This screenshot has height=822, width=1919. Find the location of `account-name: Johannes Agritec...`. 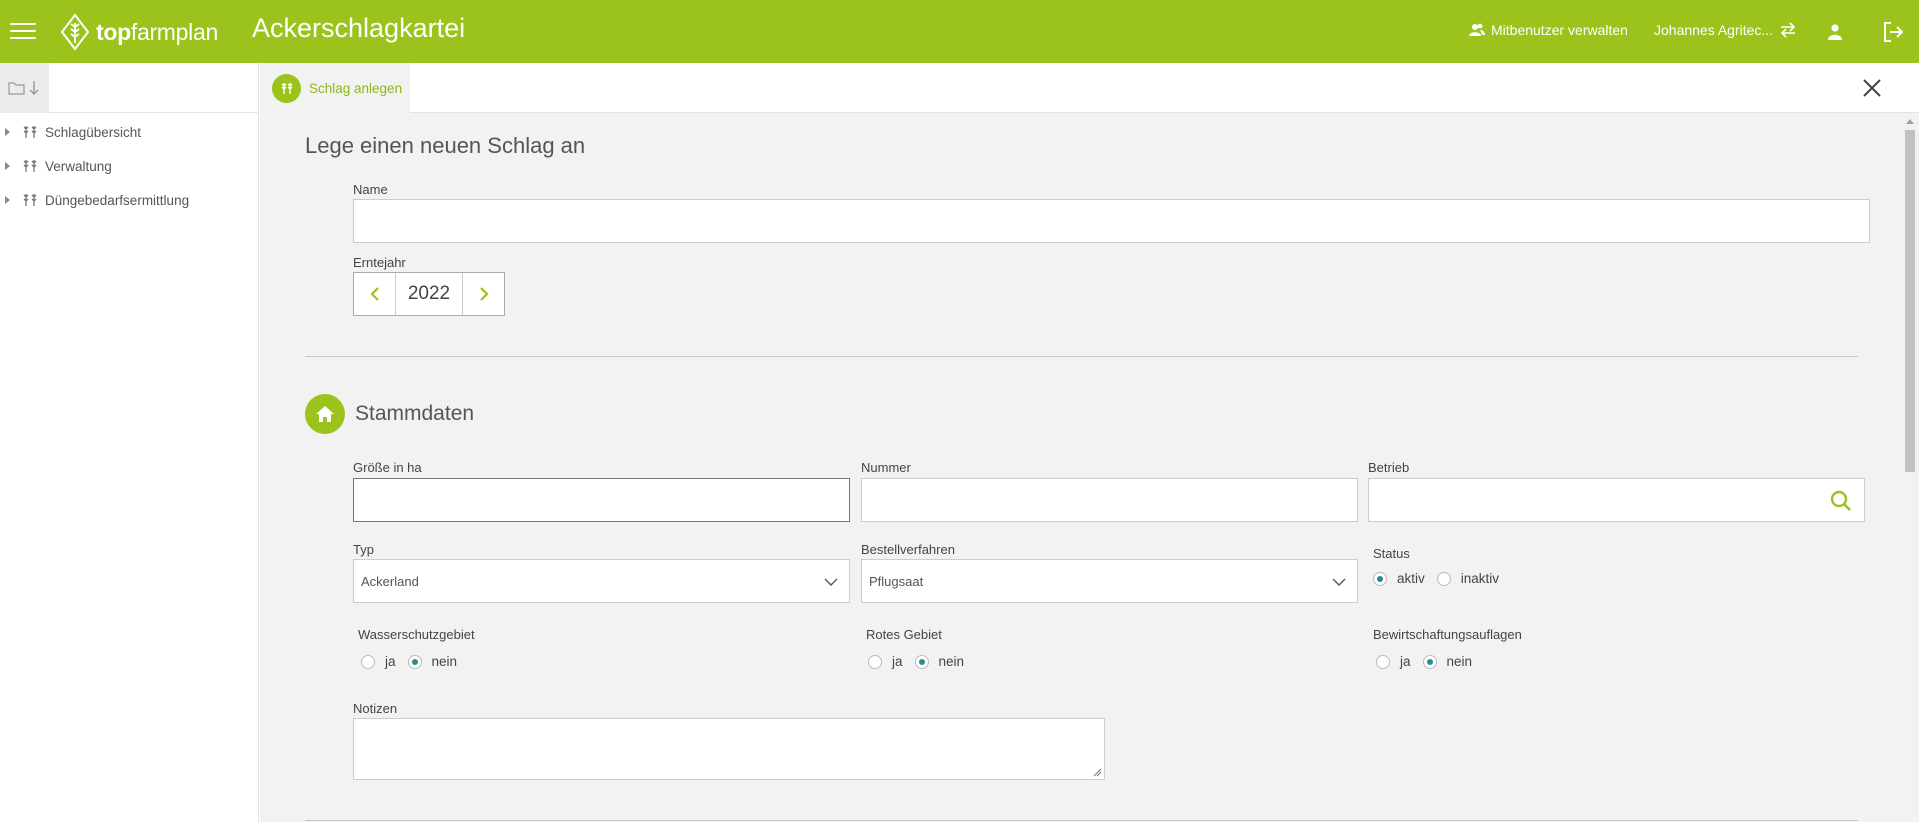

account-name: Johannes Agritec... is located at coordinates (1714, 30).